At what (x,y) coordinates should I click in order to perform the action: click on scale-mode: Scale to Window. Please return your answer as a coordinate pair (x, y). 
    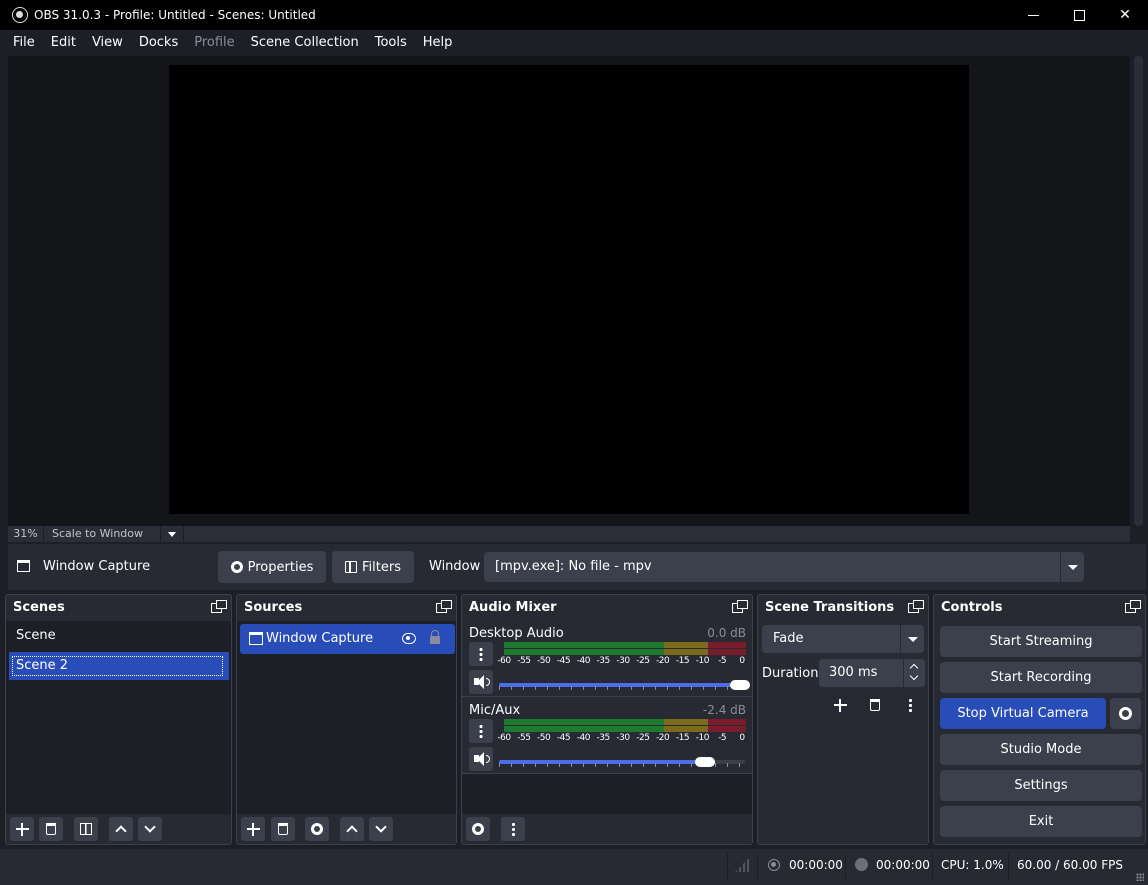
    Looking at the image, I should click on (97, 534).